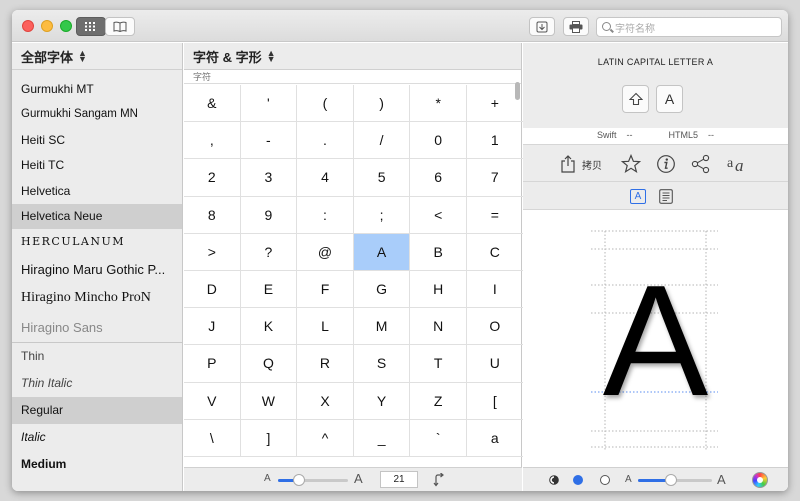 The image size is (800, 501). Describe the element at coordinates (438, 327) in the screenshot. I see `glyph-cell: N` at that location.